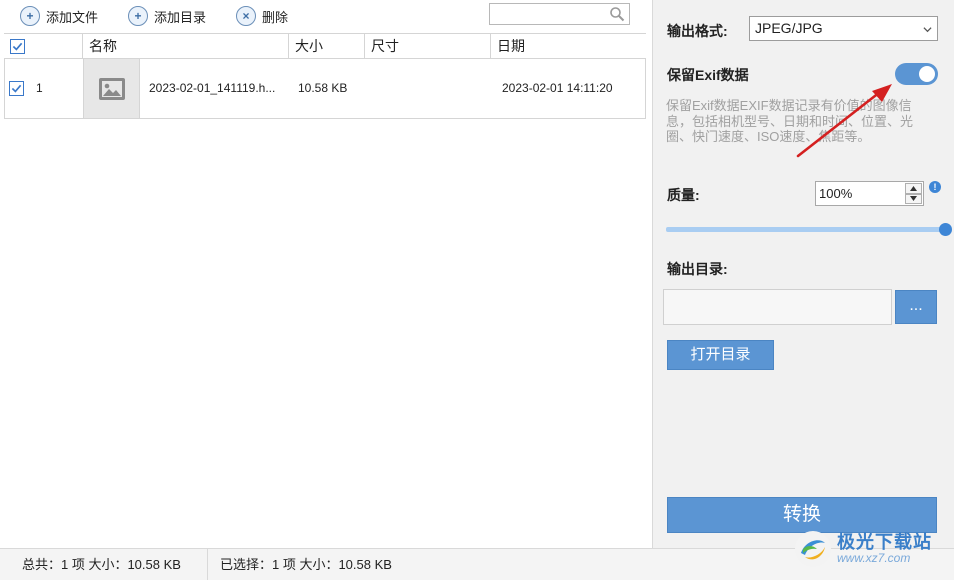 The image size is (954, 580). I want to click on toggle-knob, so click(927, 74).